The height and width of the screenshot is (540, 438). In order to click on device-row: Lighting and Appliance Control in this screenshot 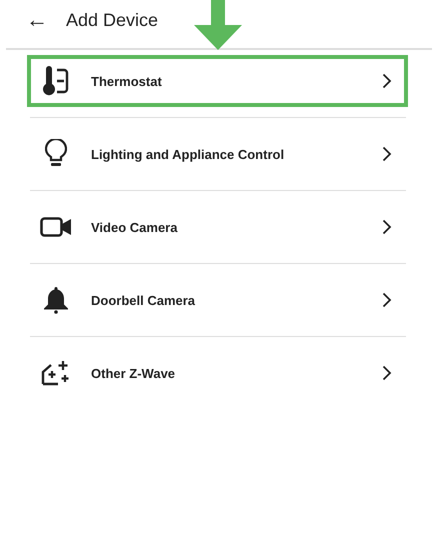, I will do `click(217, 154)`.